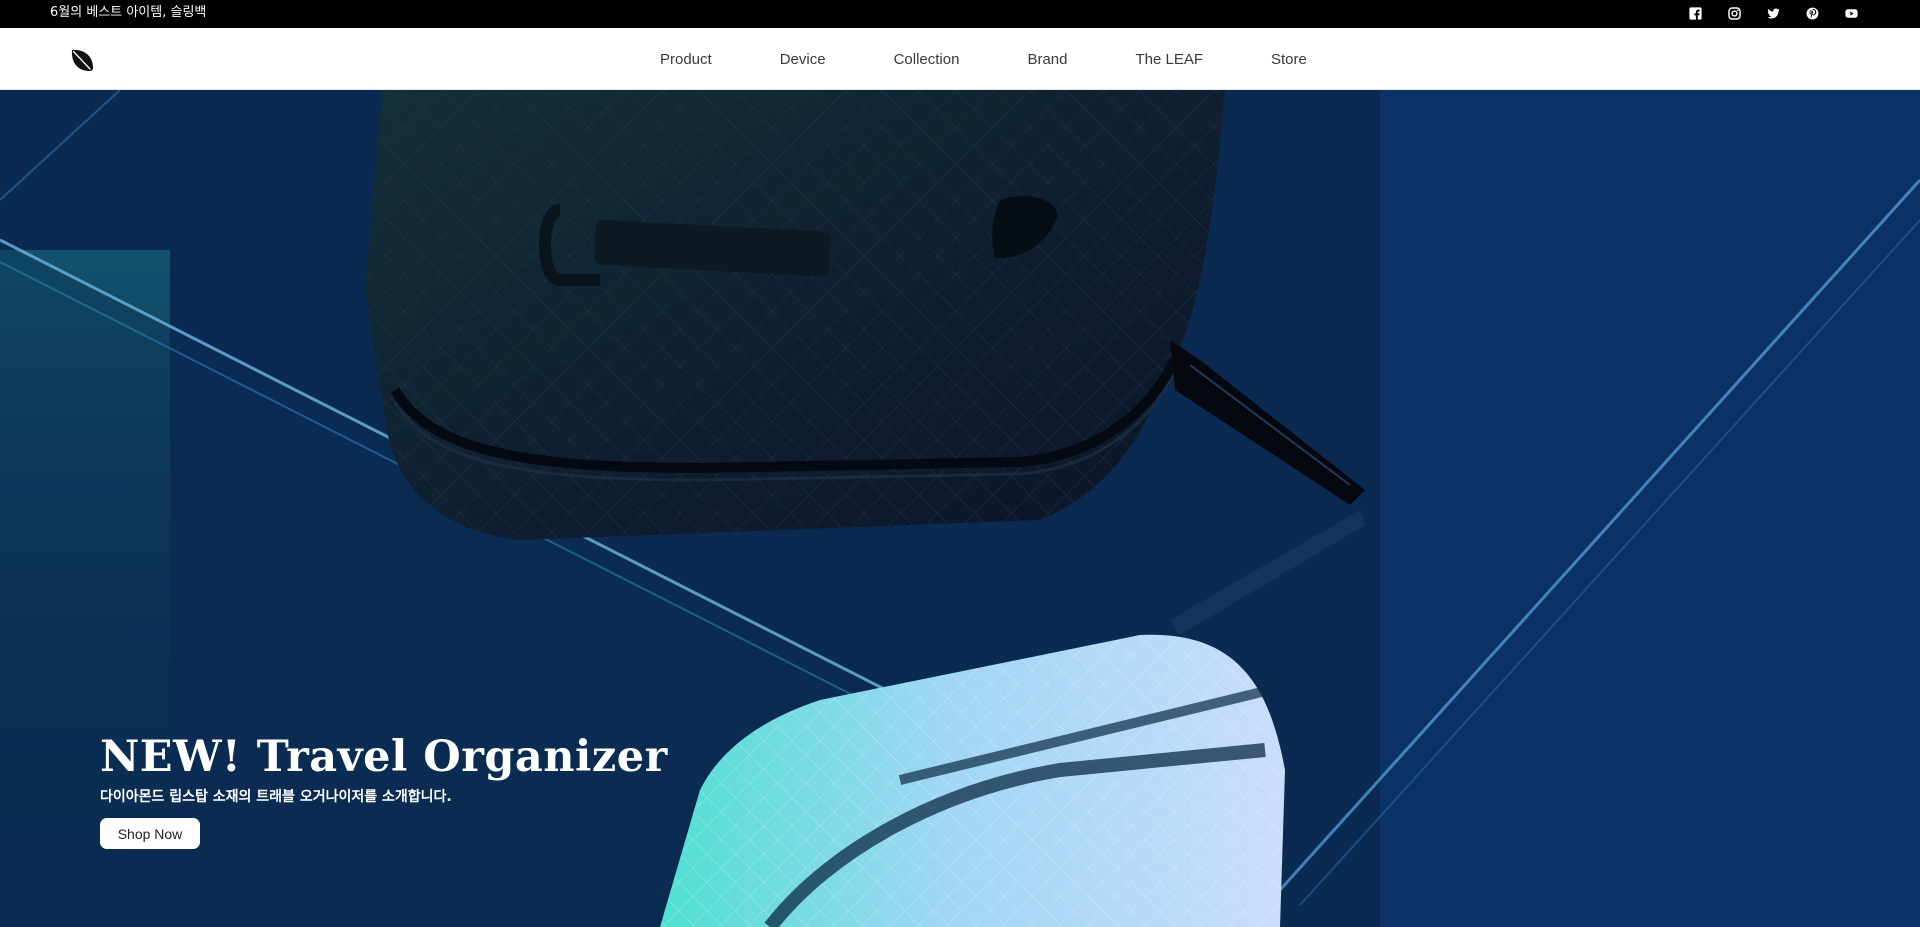 The height and width of the screenshot is (927, 1920). I want to click on nav-item-brand: Brand, so click(1047, 59).